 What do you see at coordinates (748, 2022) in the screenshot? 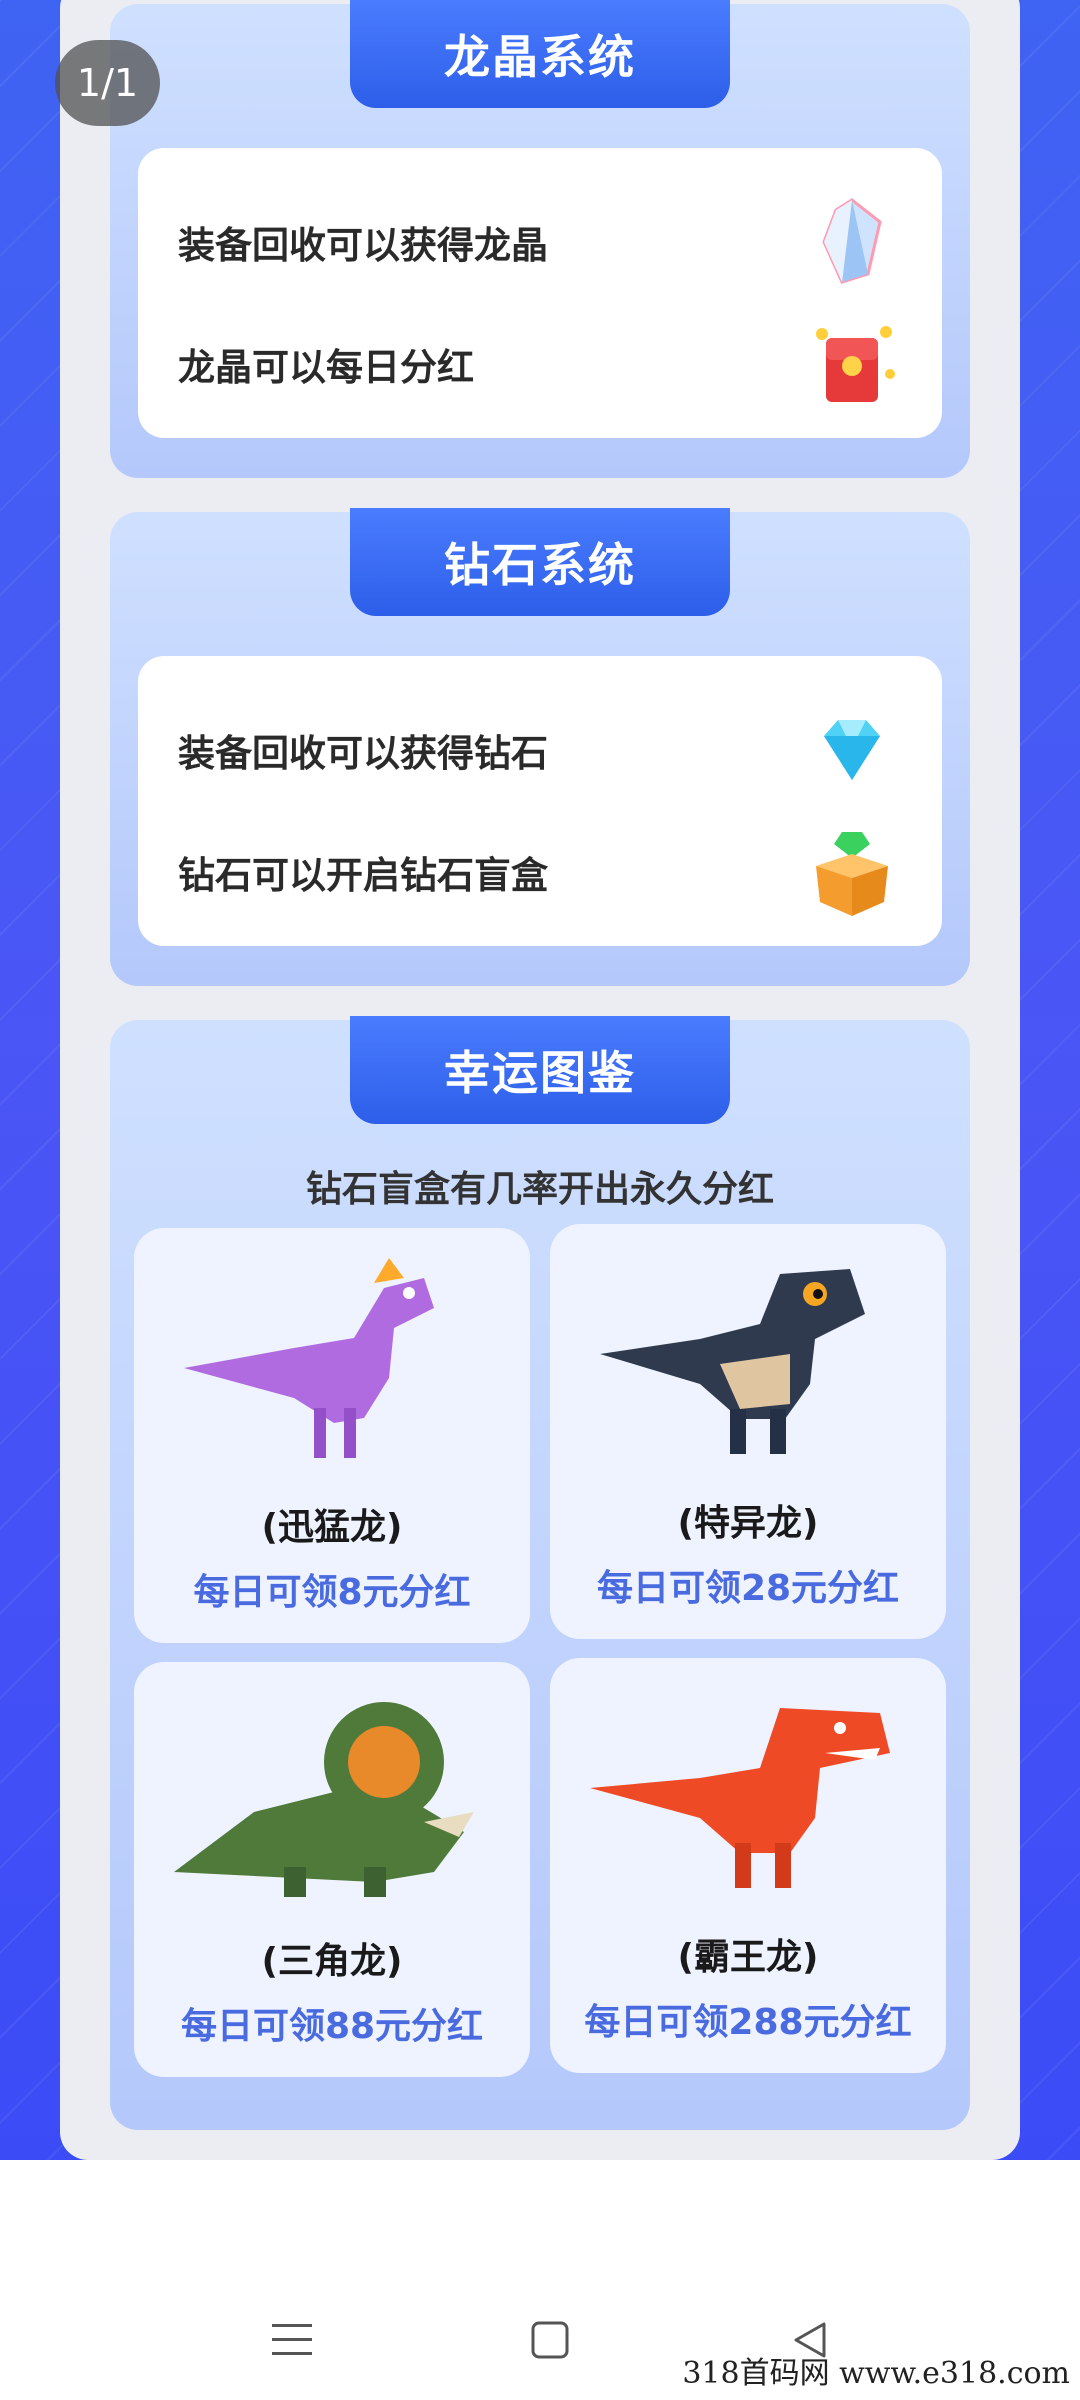
I see `dino-reward: 每日可领288元分红` at bounding box center [748, 2022].